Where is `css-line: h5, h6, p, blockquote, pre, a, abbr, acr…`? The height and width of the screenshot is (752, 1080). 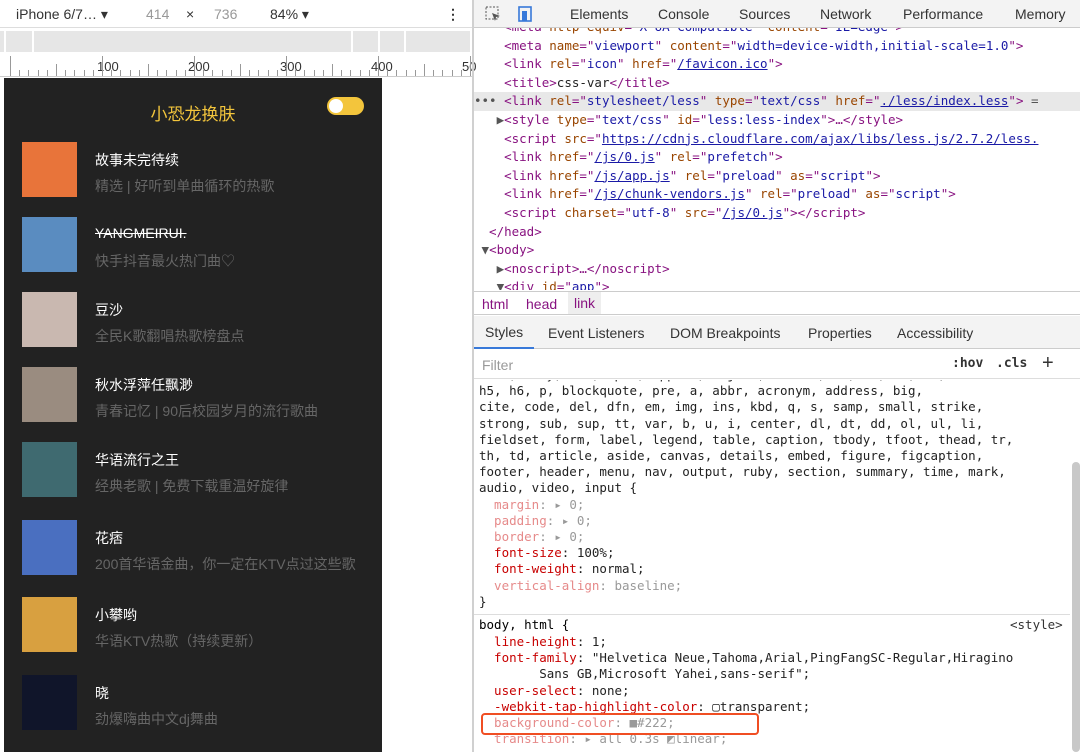 css-line: h5, h6, p, blockquote, pre, a, abbr, acr… is located at coordinates (701, 390).